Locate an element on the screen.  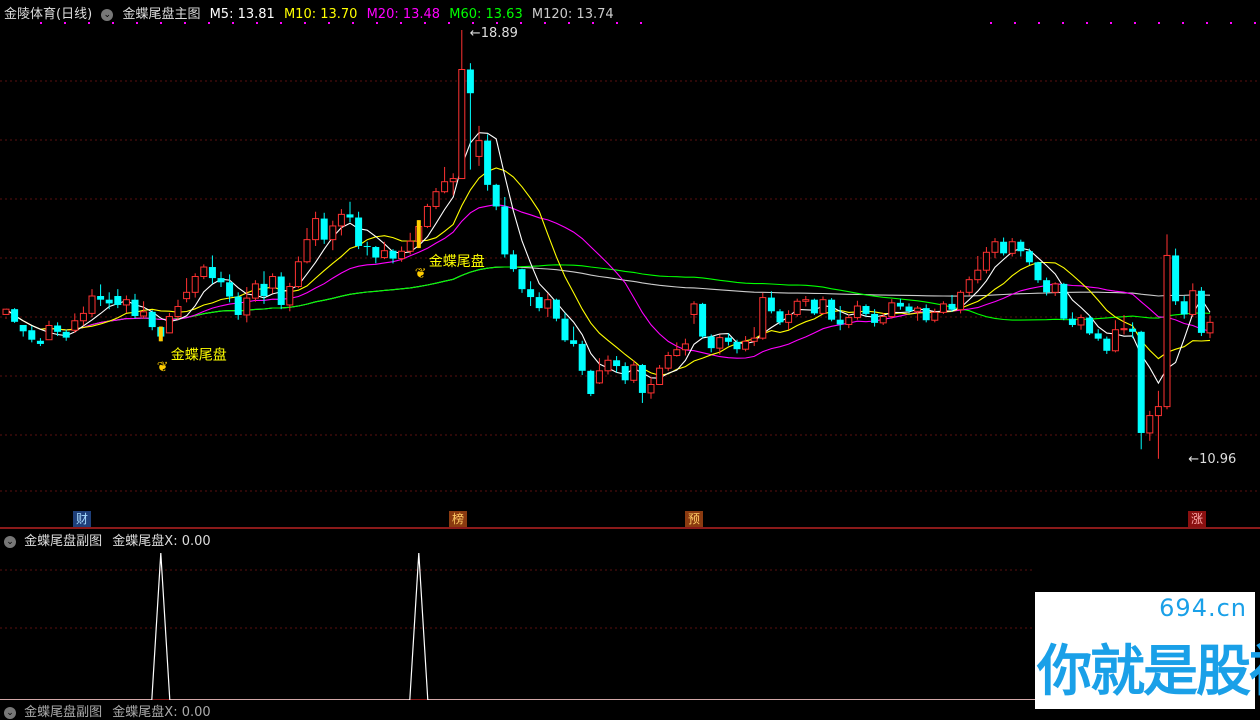
sub-title: 金蝶尾盘副图 is located at coordinates (63, 541).